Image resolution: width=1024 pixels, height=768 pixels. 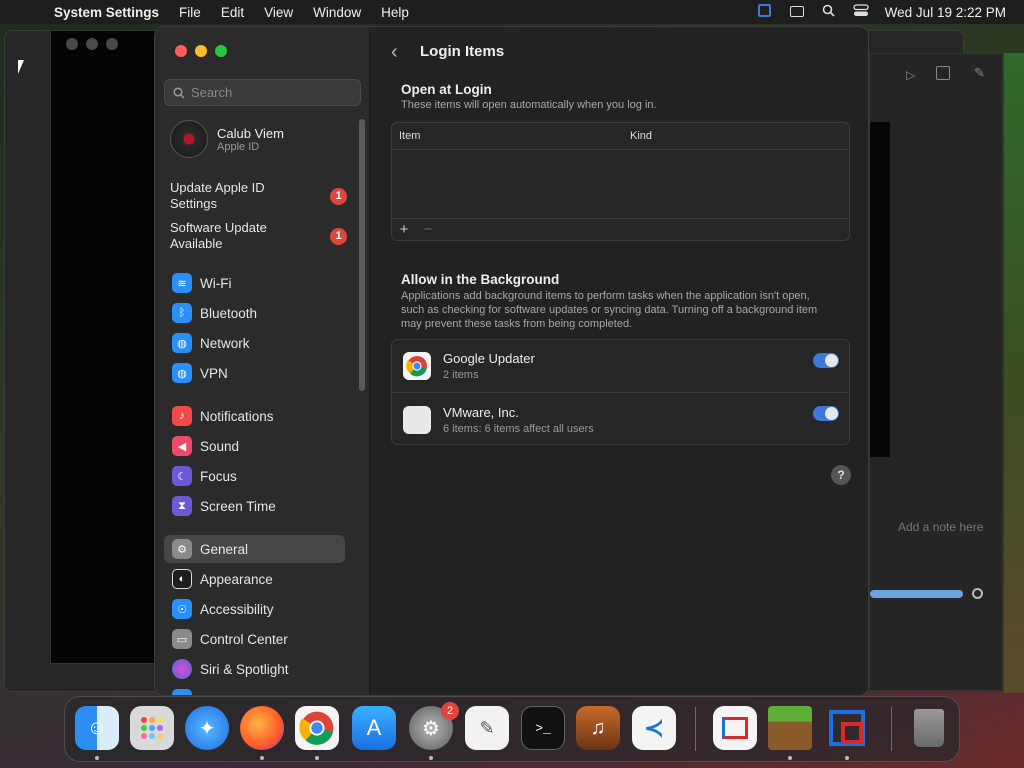 I want to click on screen-mirroring-icon, so click(x=797, y=12).